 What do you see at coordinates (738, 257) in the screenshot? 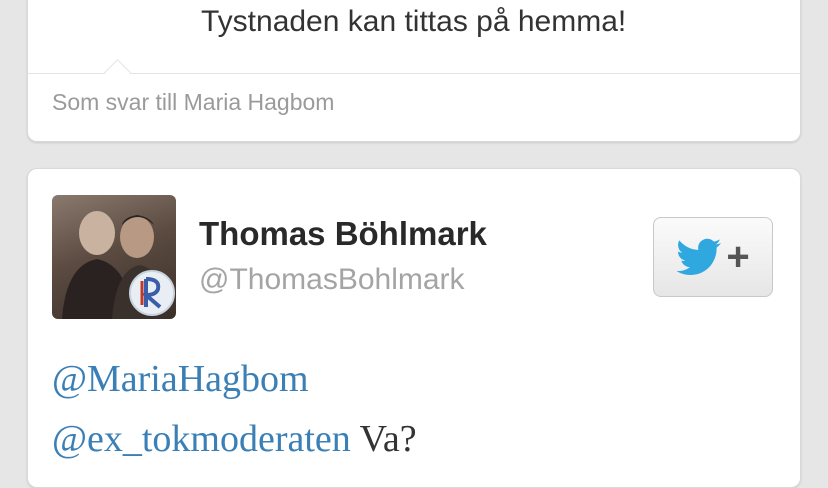
I see `plus-icon: +` at bounding box center [738, 257].